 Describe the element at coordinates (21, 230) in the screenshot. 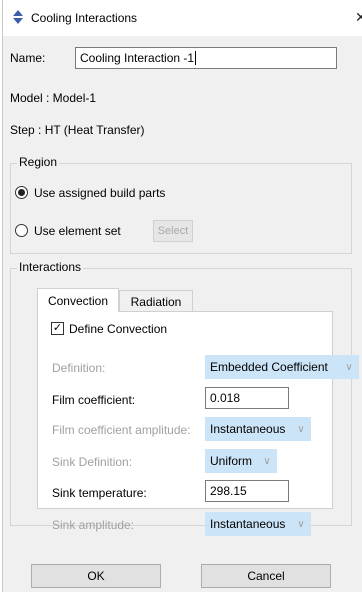

I see `radio-use-element-set` at that location.